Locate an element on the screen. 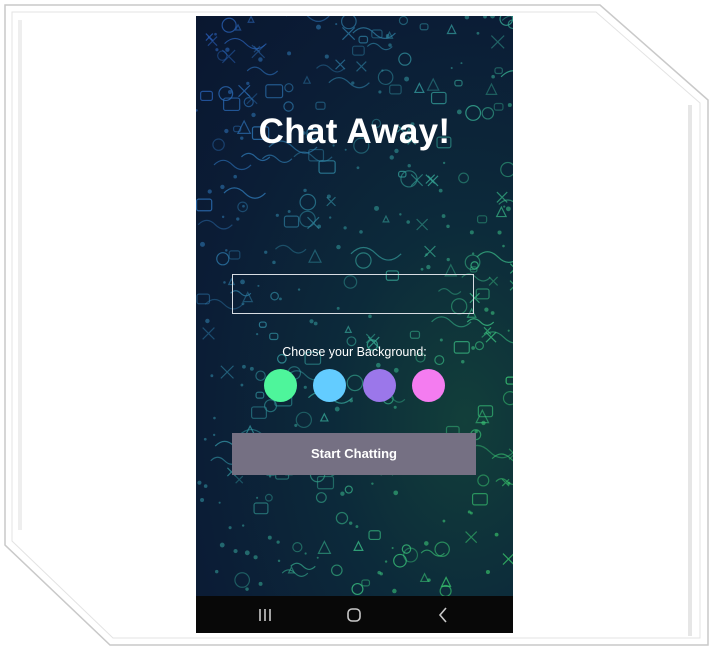 The width and height of the screenshot is (714, 649). color-swatch-green is located at coordinates (280, 385).